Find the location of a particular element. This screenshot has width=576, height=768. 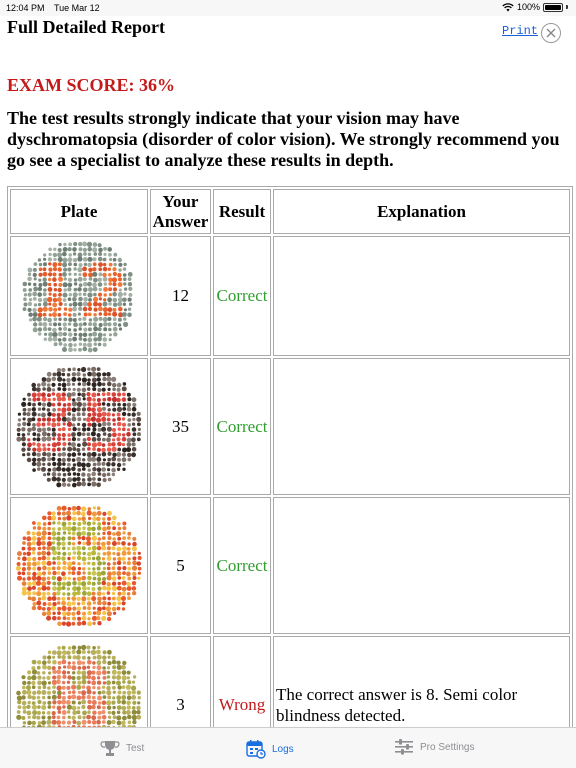

ishihara-plate-image is located at coordinates (79, 296).